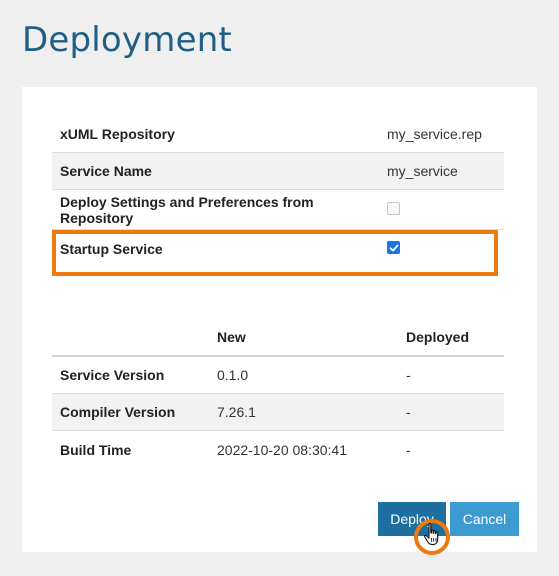 The image size is (559, 576). I want to click on deploy-settings-checkbox, so click(393, 208).